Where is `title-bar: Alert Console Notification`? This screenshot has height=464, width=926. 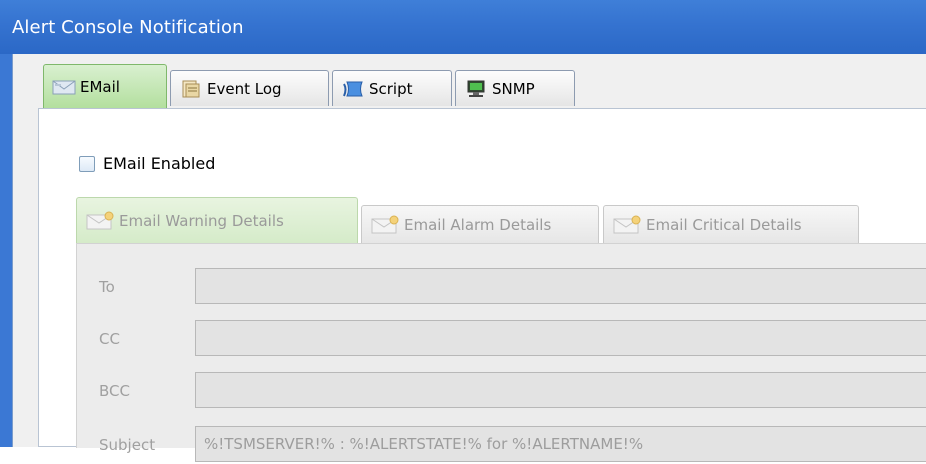
title-bar: Alert Console Notification is located at coordinates (463, 27).